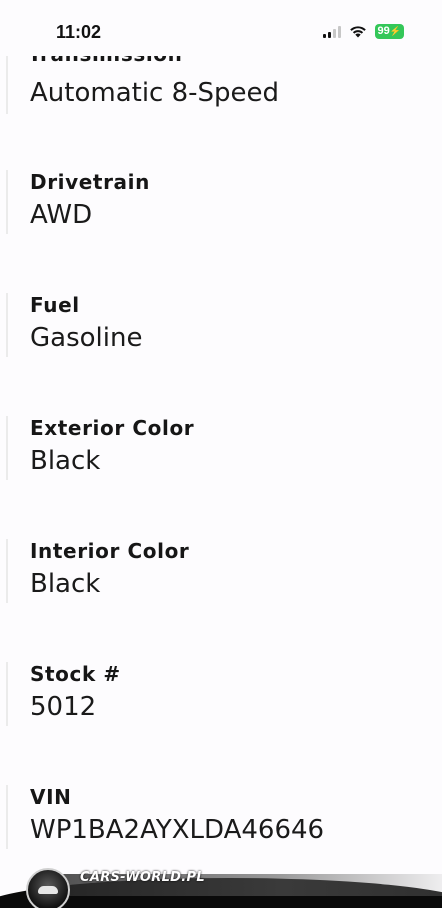 The width and height of the screenshot is (442, 908). Describe the element at coordinates (63, 707) in the screenshot. I see `spec-value-stock-number: 5012` at that location.